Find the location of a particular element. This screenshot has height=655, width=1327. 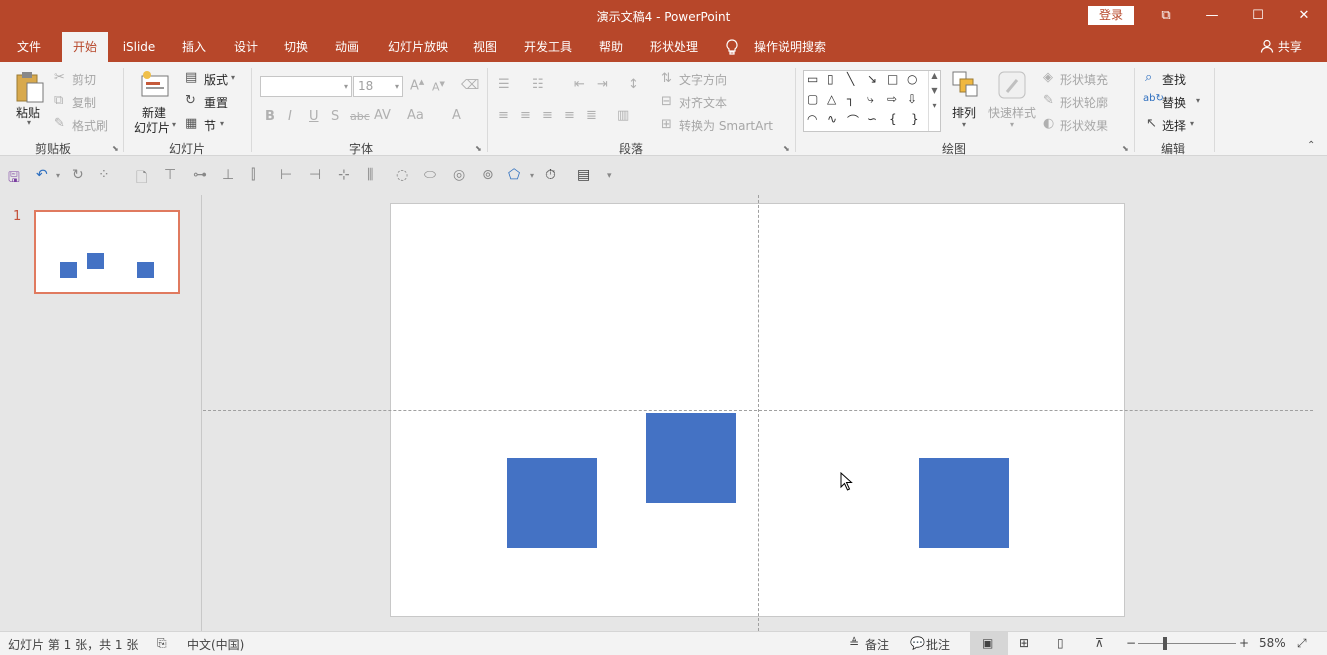

shape-fill-button: 形状填充 is located at coordinates (1084, 79).